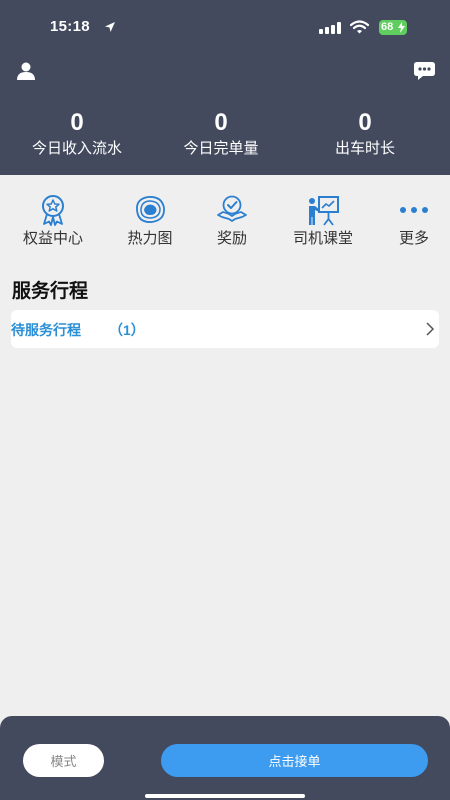 This screenshot has width=450, height=800. What do you see at coordinates (150, 238) in the screenshot?
I see `quick-item-label: 热力图` at bounding box center [150, 238].